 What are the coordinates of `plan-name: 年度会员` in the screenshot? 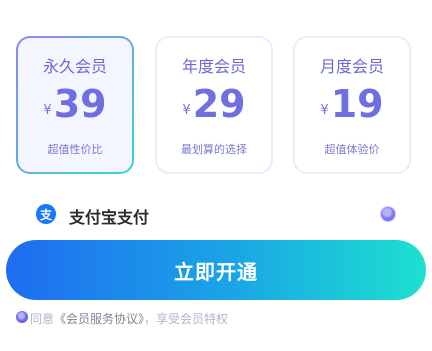 It's located at (213, 66).